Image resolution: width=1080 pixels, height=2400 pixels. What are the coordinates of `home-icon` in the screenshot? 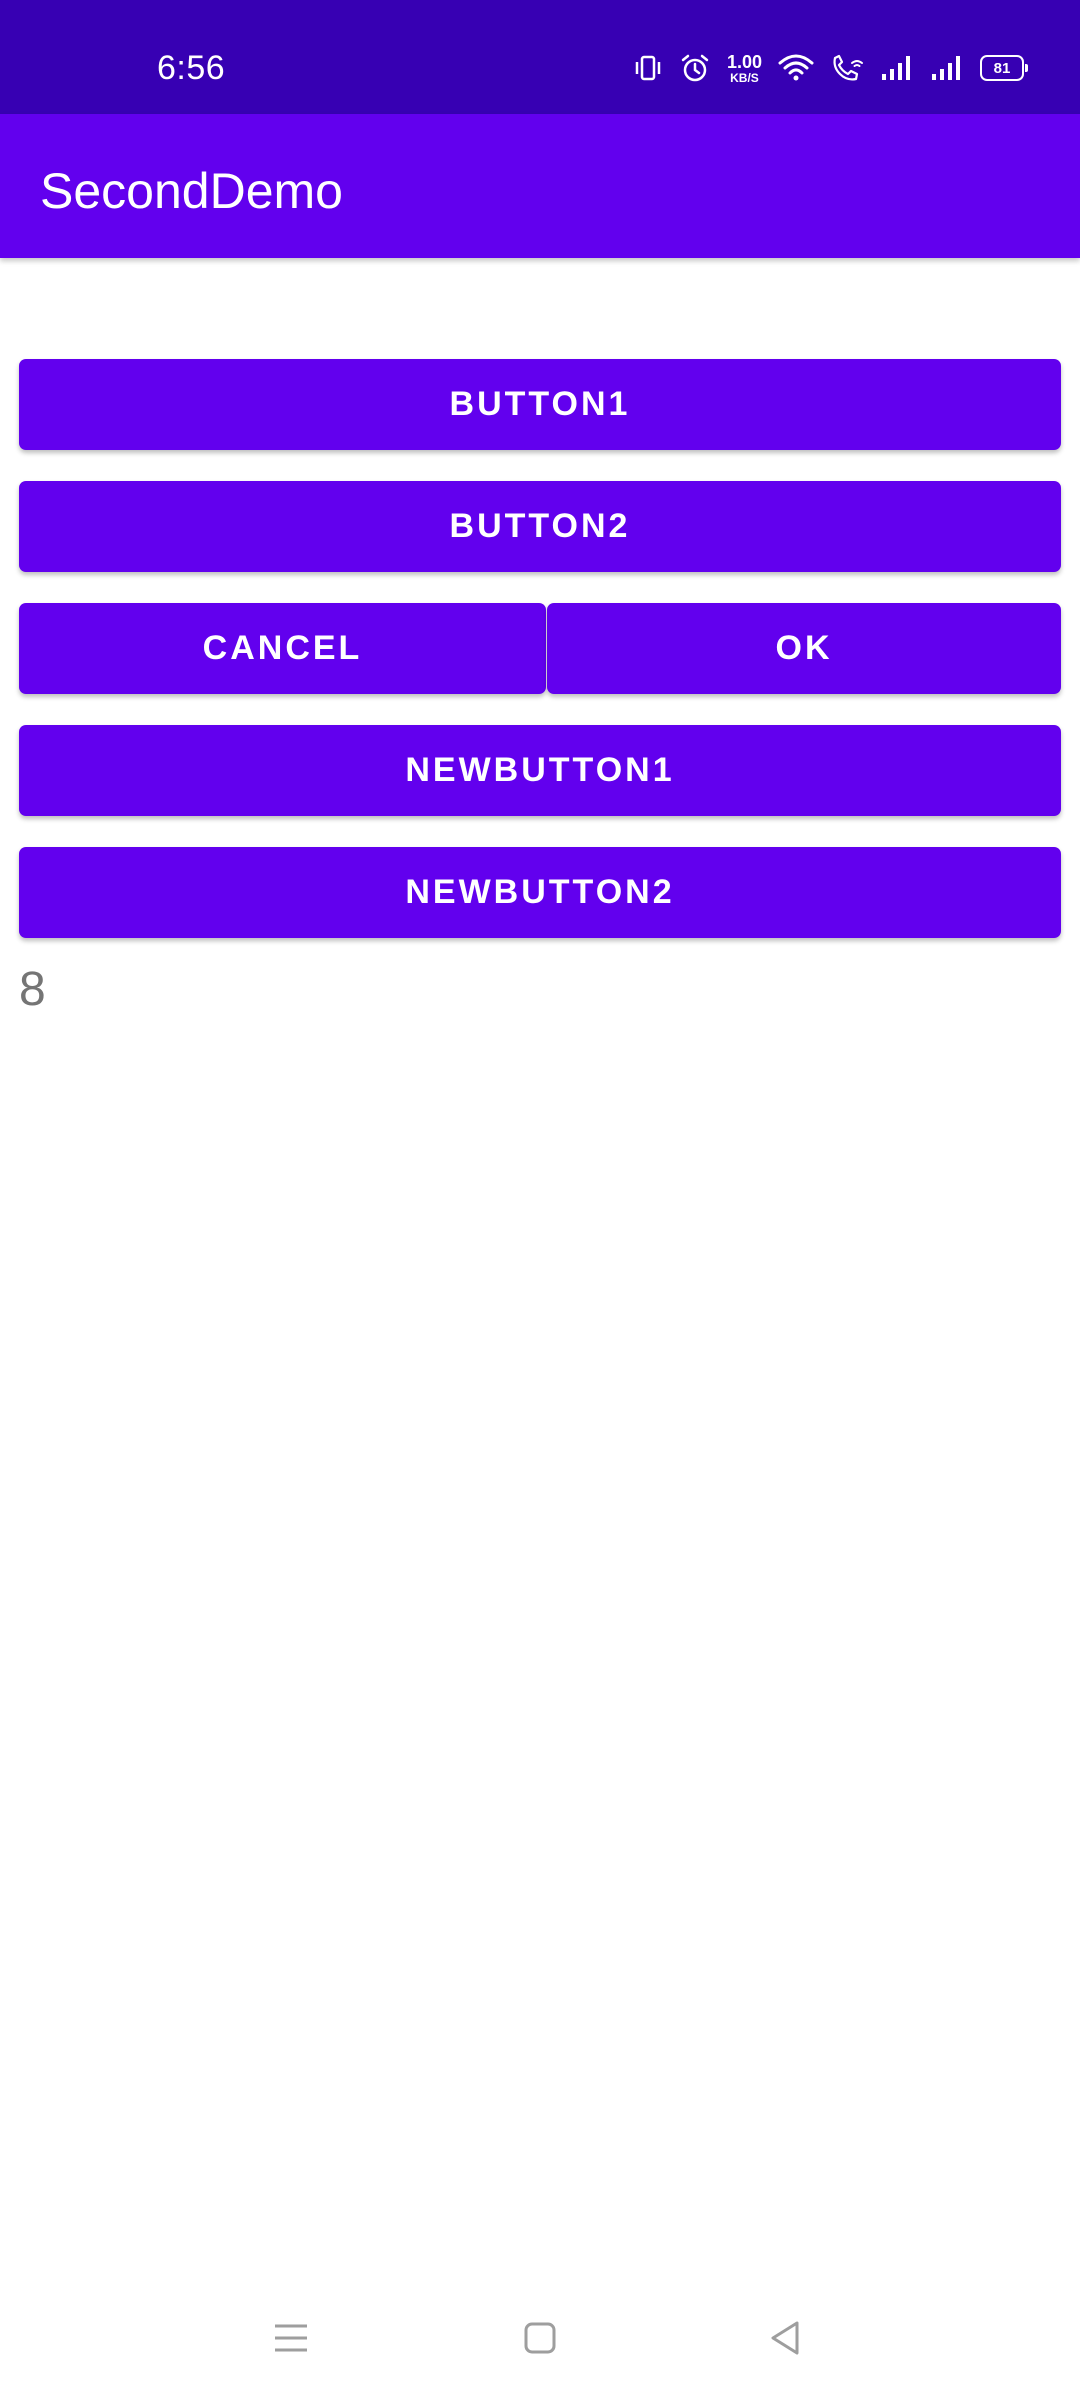 It's located at (540, 2338).